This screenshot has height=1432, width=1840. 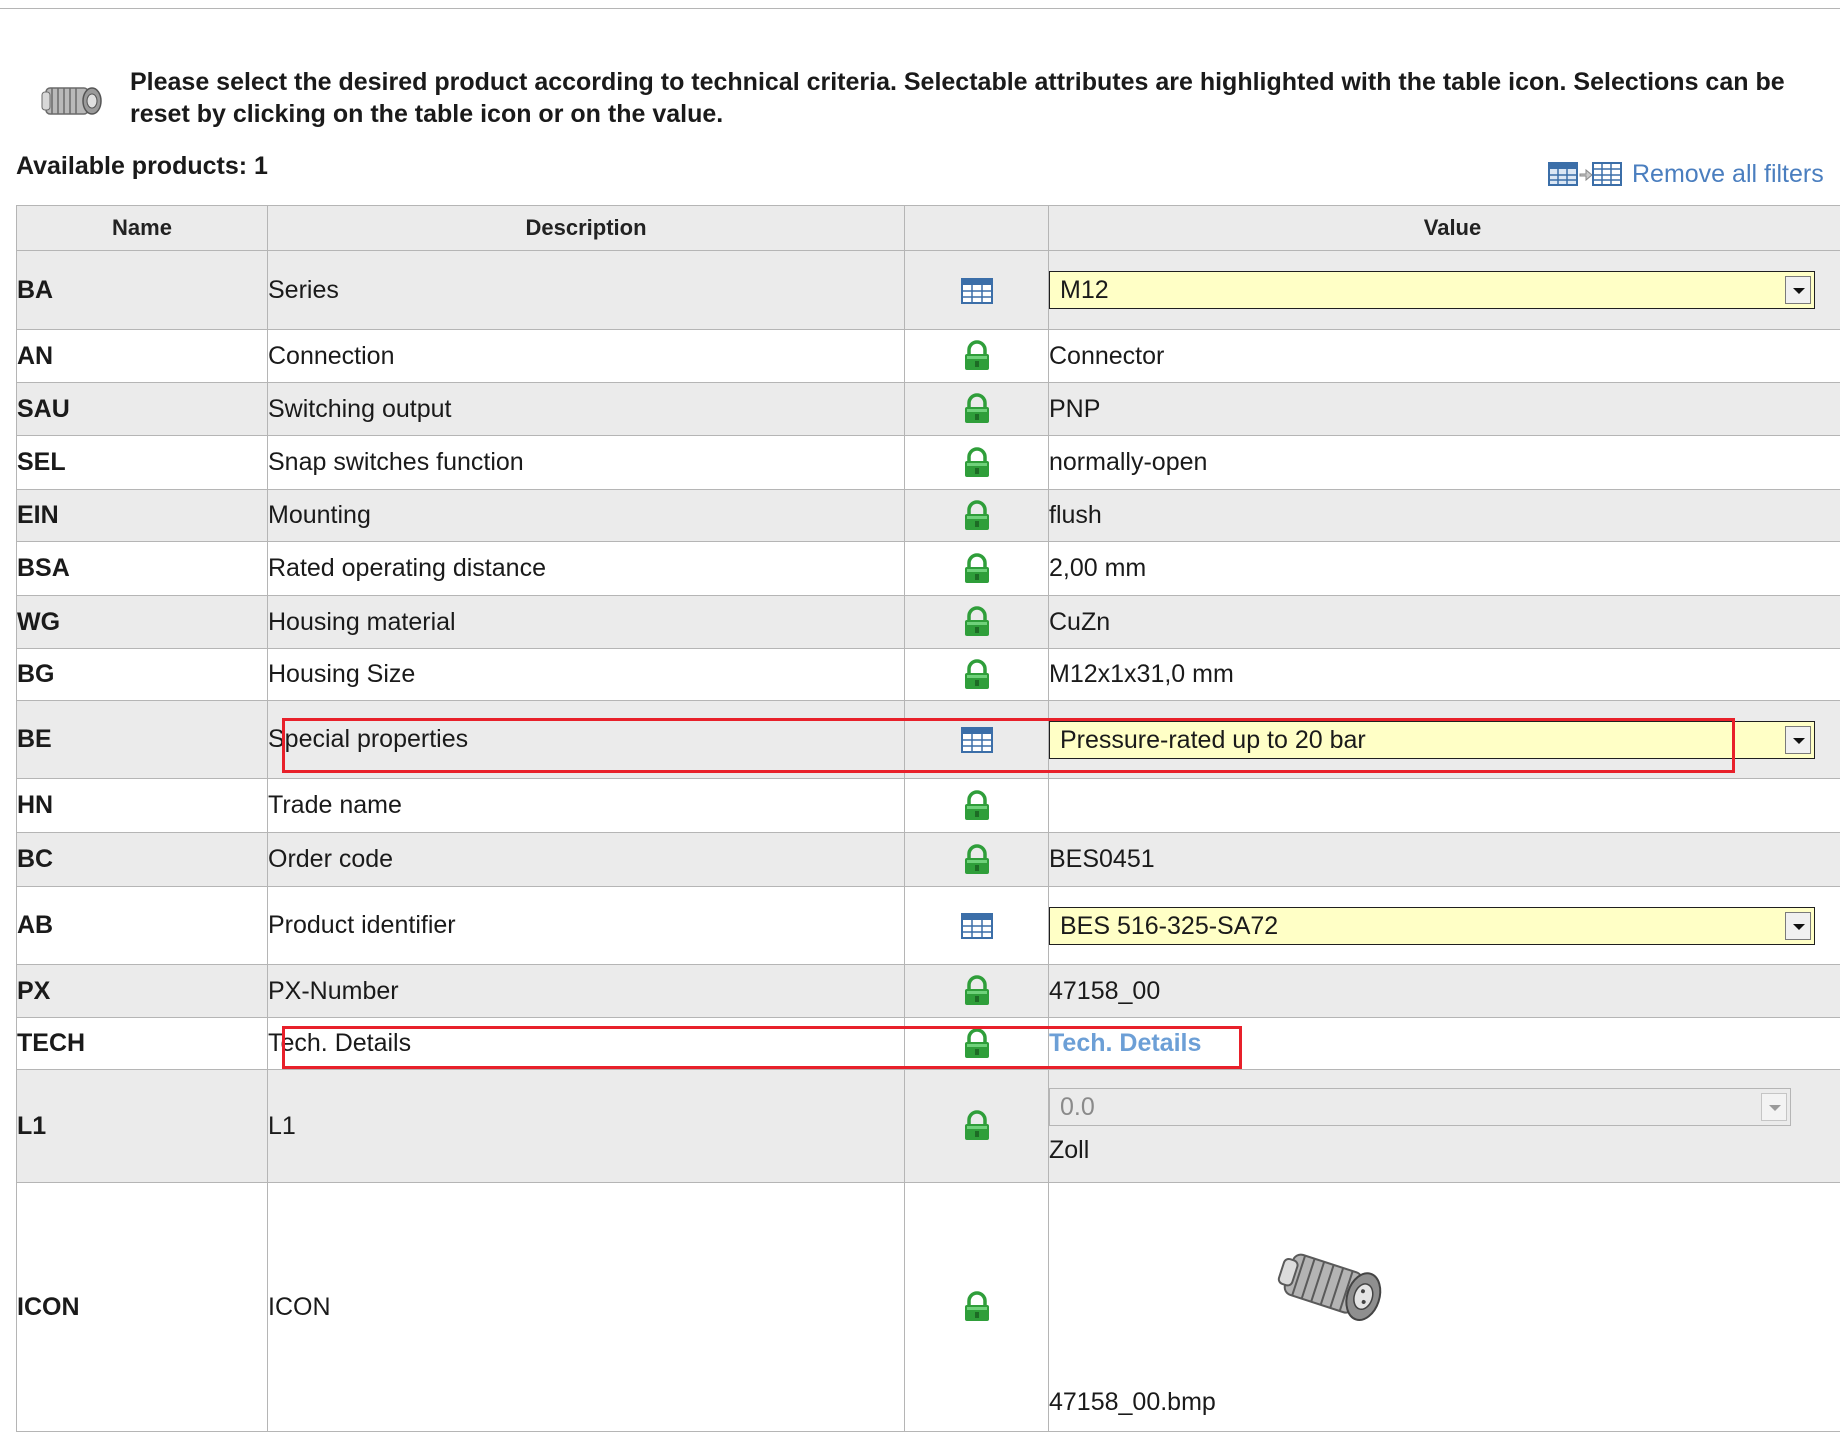 I want to click on attribute-code-tech: TECH, so click(x=142, y=1044).